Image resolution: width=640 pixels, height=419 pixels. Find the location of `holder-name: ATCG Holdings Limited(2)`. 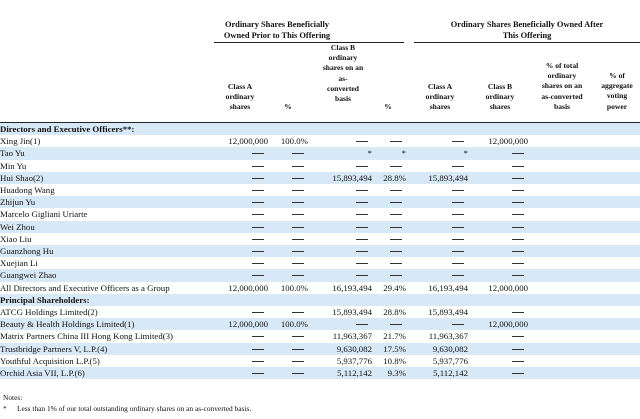

holder-name: ATCG Holdings Limited(2) is located at coordinates (49, 312).